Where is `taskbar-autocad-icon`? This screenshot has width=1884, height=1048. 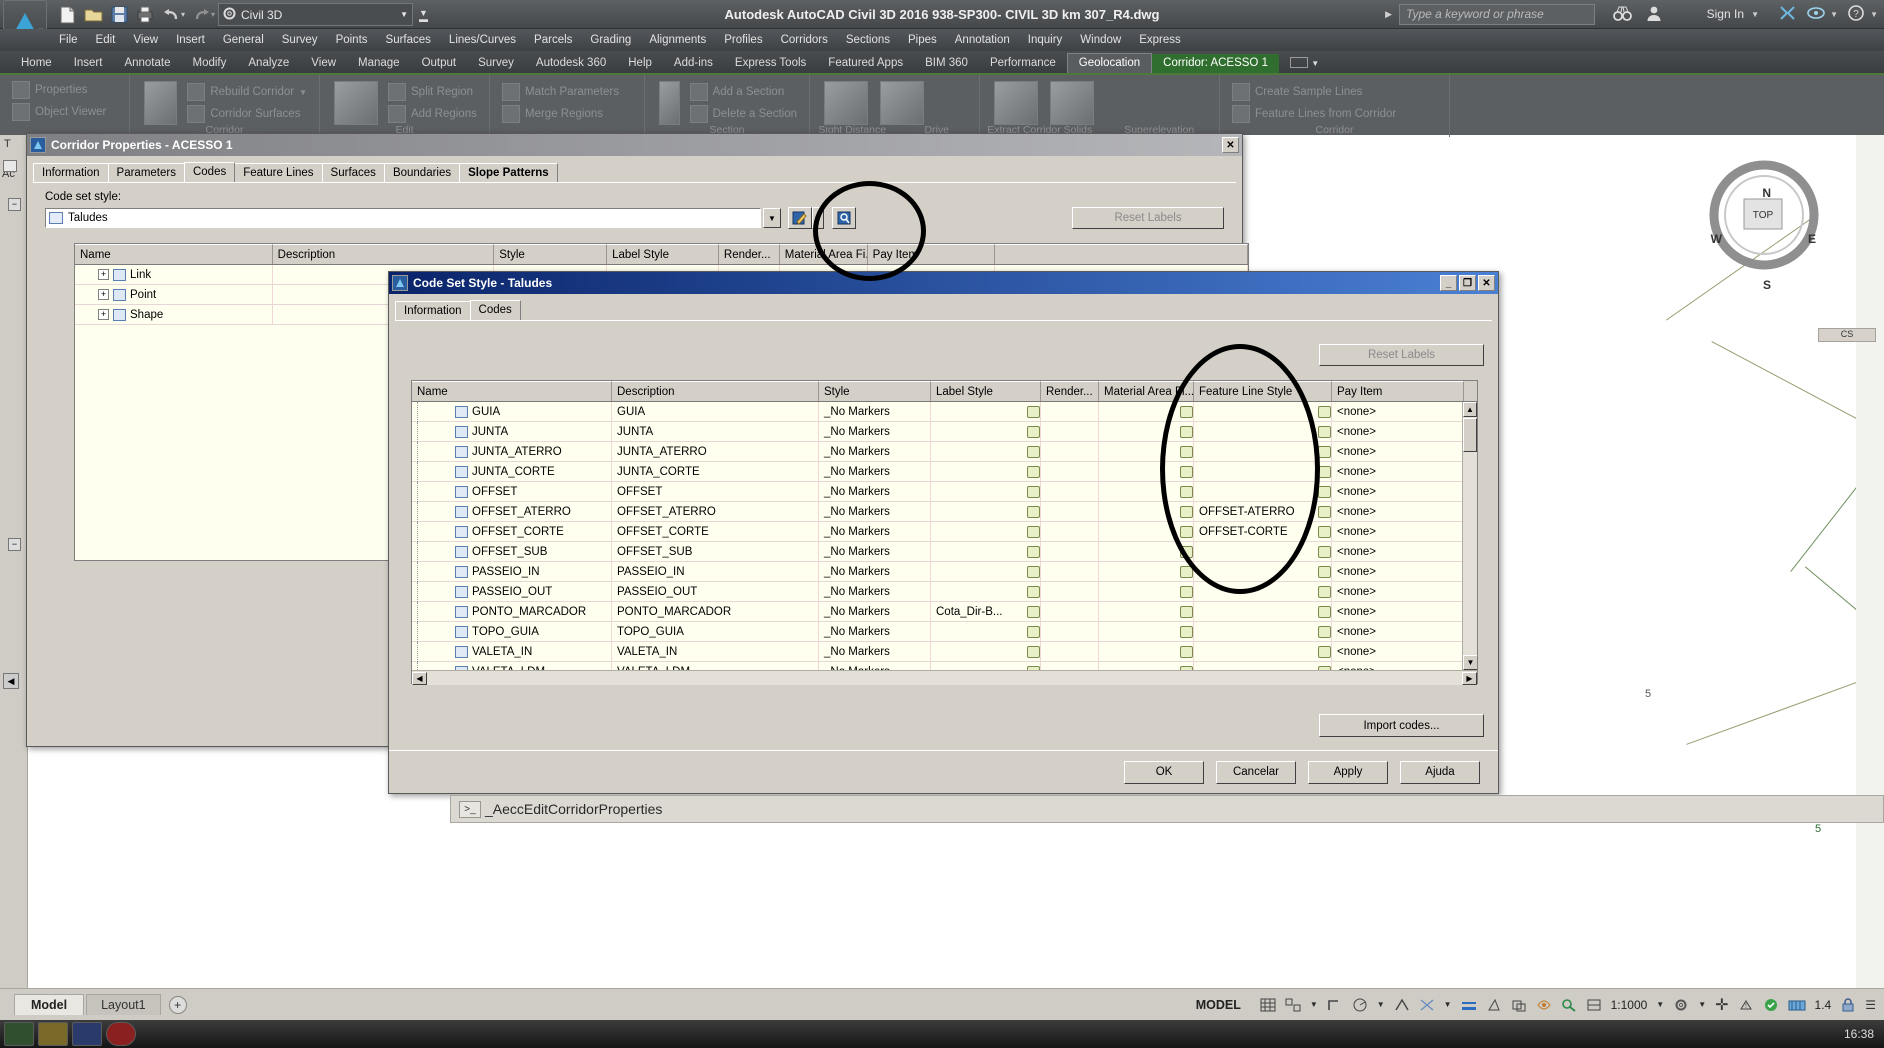 taskbar-autocad-icon is located at coordinates (87, 1034).